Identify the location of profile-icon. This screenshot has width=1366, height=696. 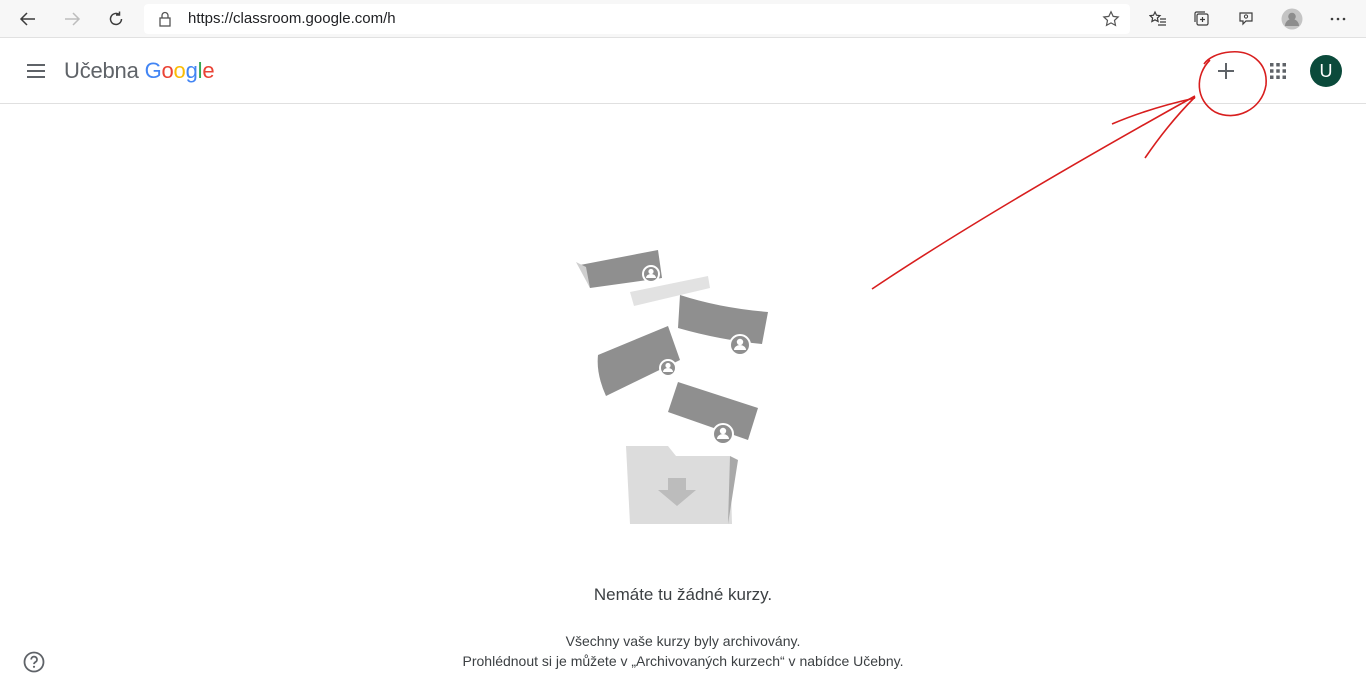
(1292, 19).